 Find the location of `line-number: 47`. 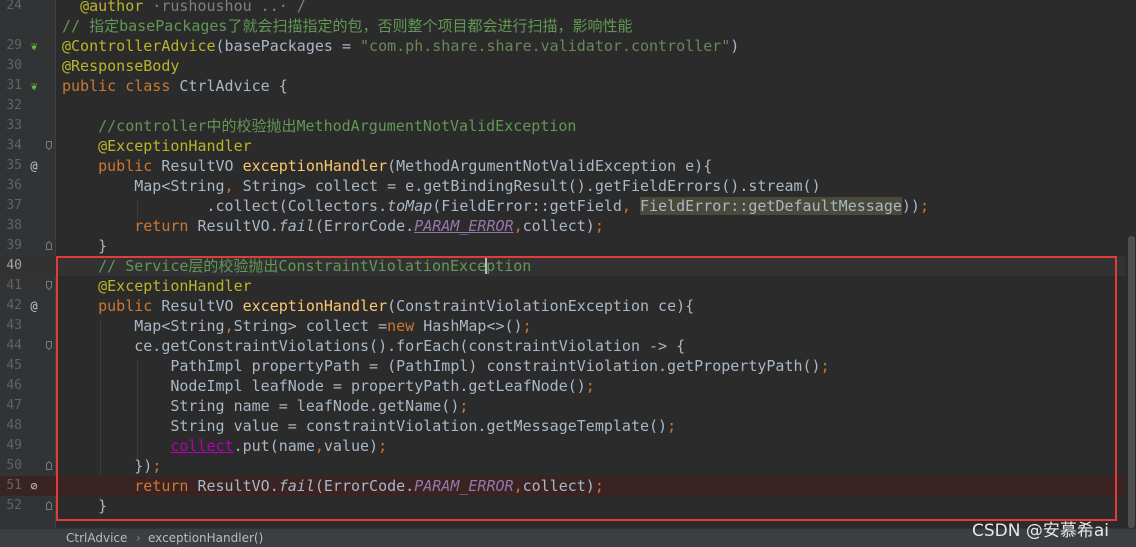

line-number: 47 is located at coordinates (14, 405).